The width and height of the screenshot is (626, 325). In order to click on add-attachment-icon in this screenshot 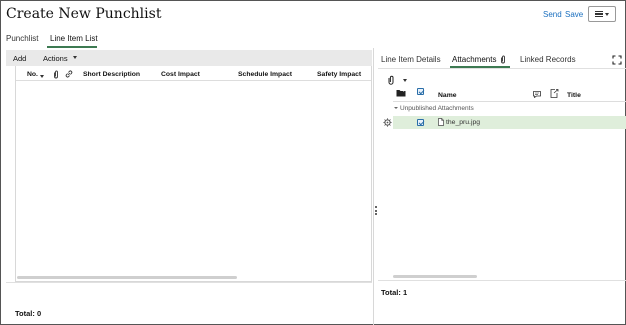, I will do `click(391, 80)`.